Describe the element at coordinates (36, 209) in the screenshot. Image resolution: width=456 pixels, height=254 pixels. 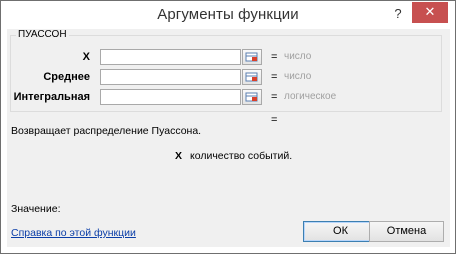
I see `value-label: Значение:` at that location.